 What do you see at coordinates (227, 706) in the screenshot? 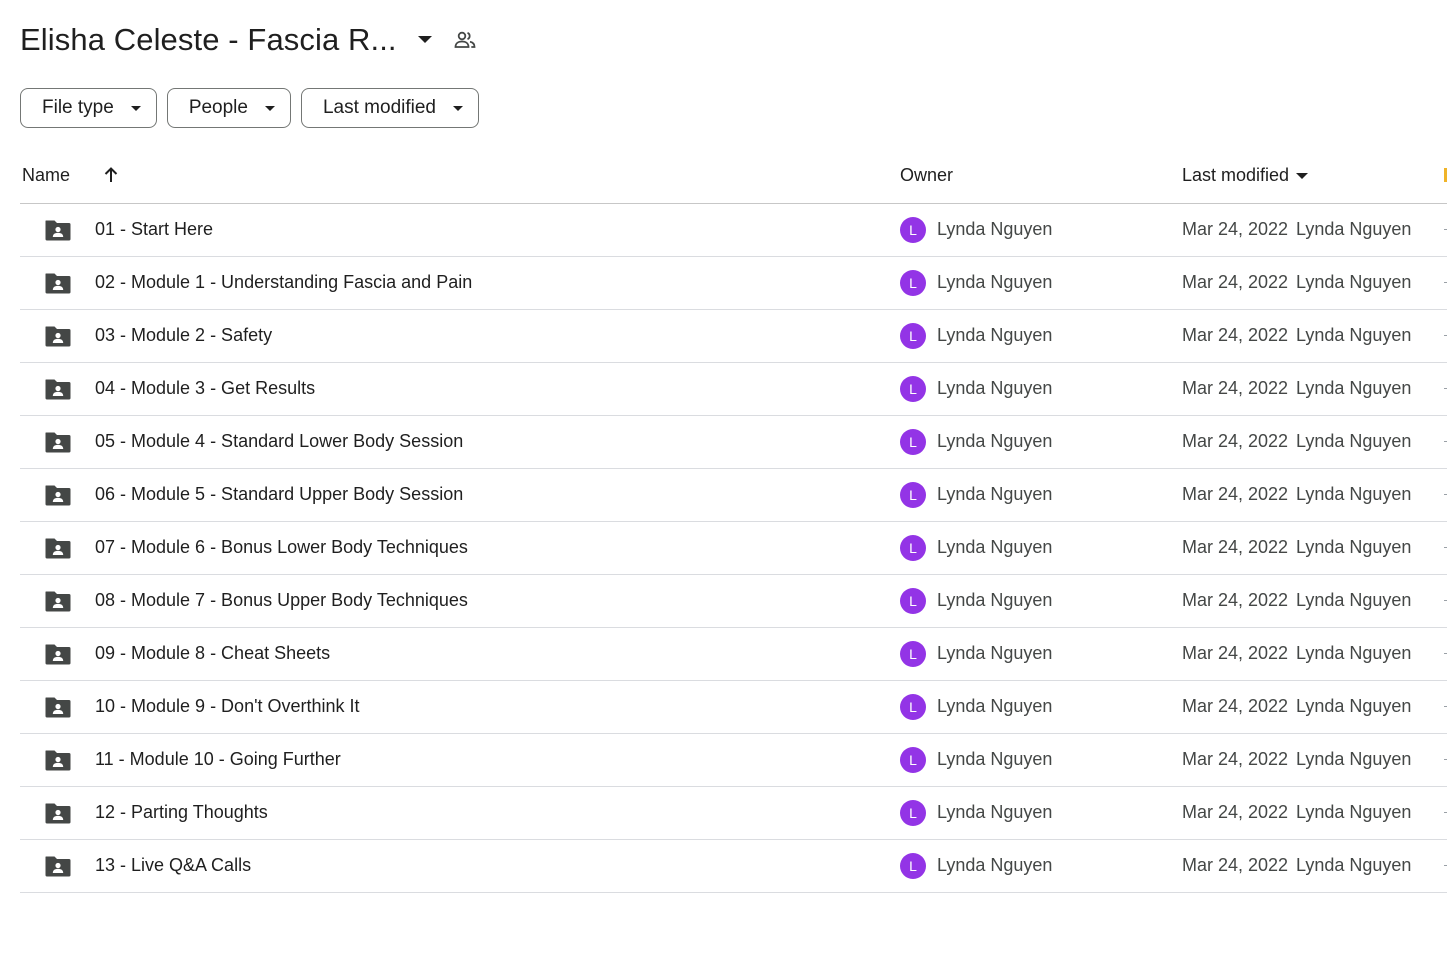
I see `file-name: 10 - Module 9 - Don't Overthink It` at bounding box center [227, 706].